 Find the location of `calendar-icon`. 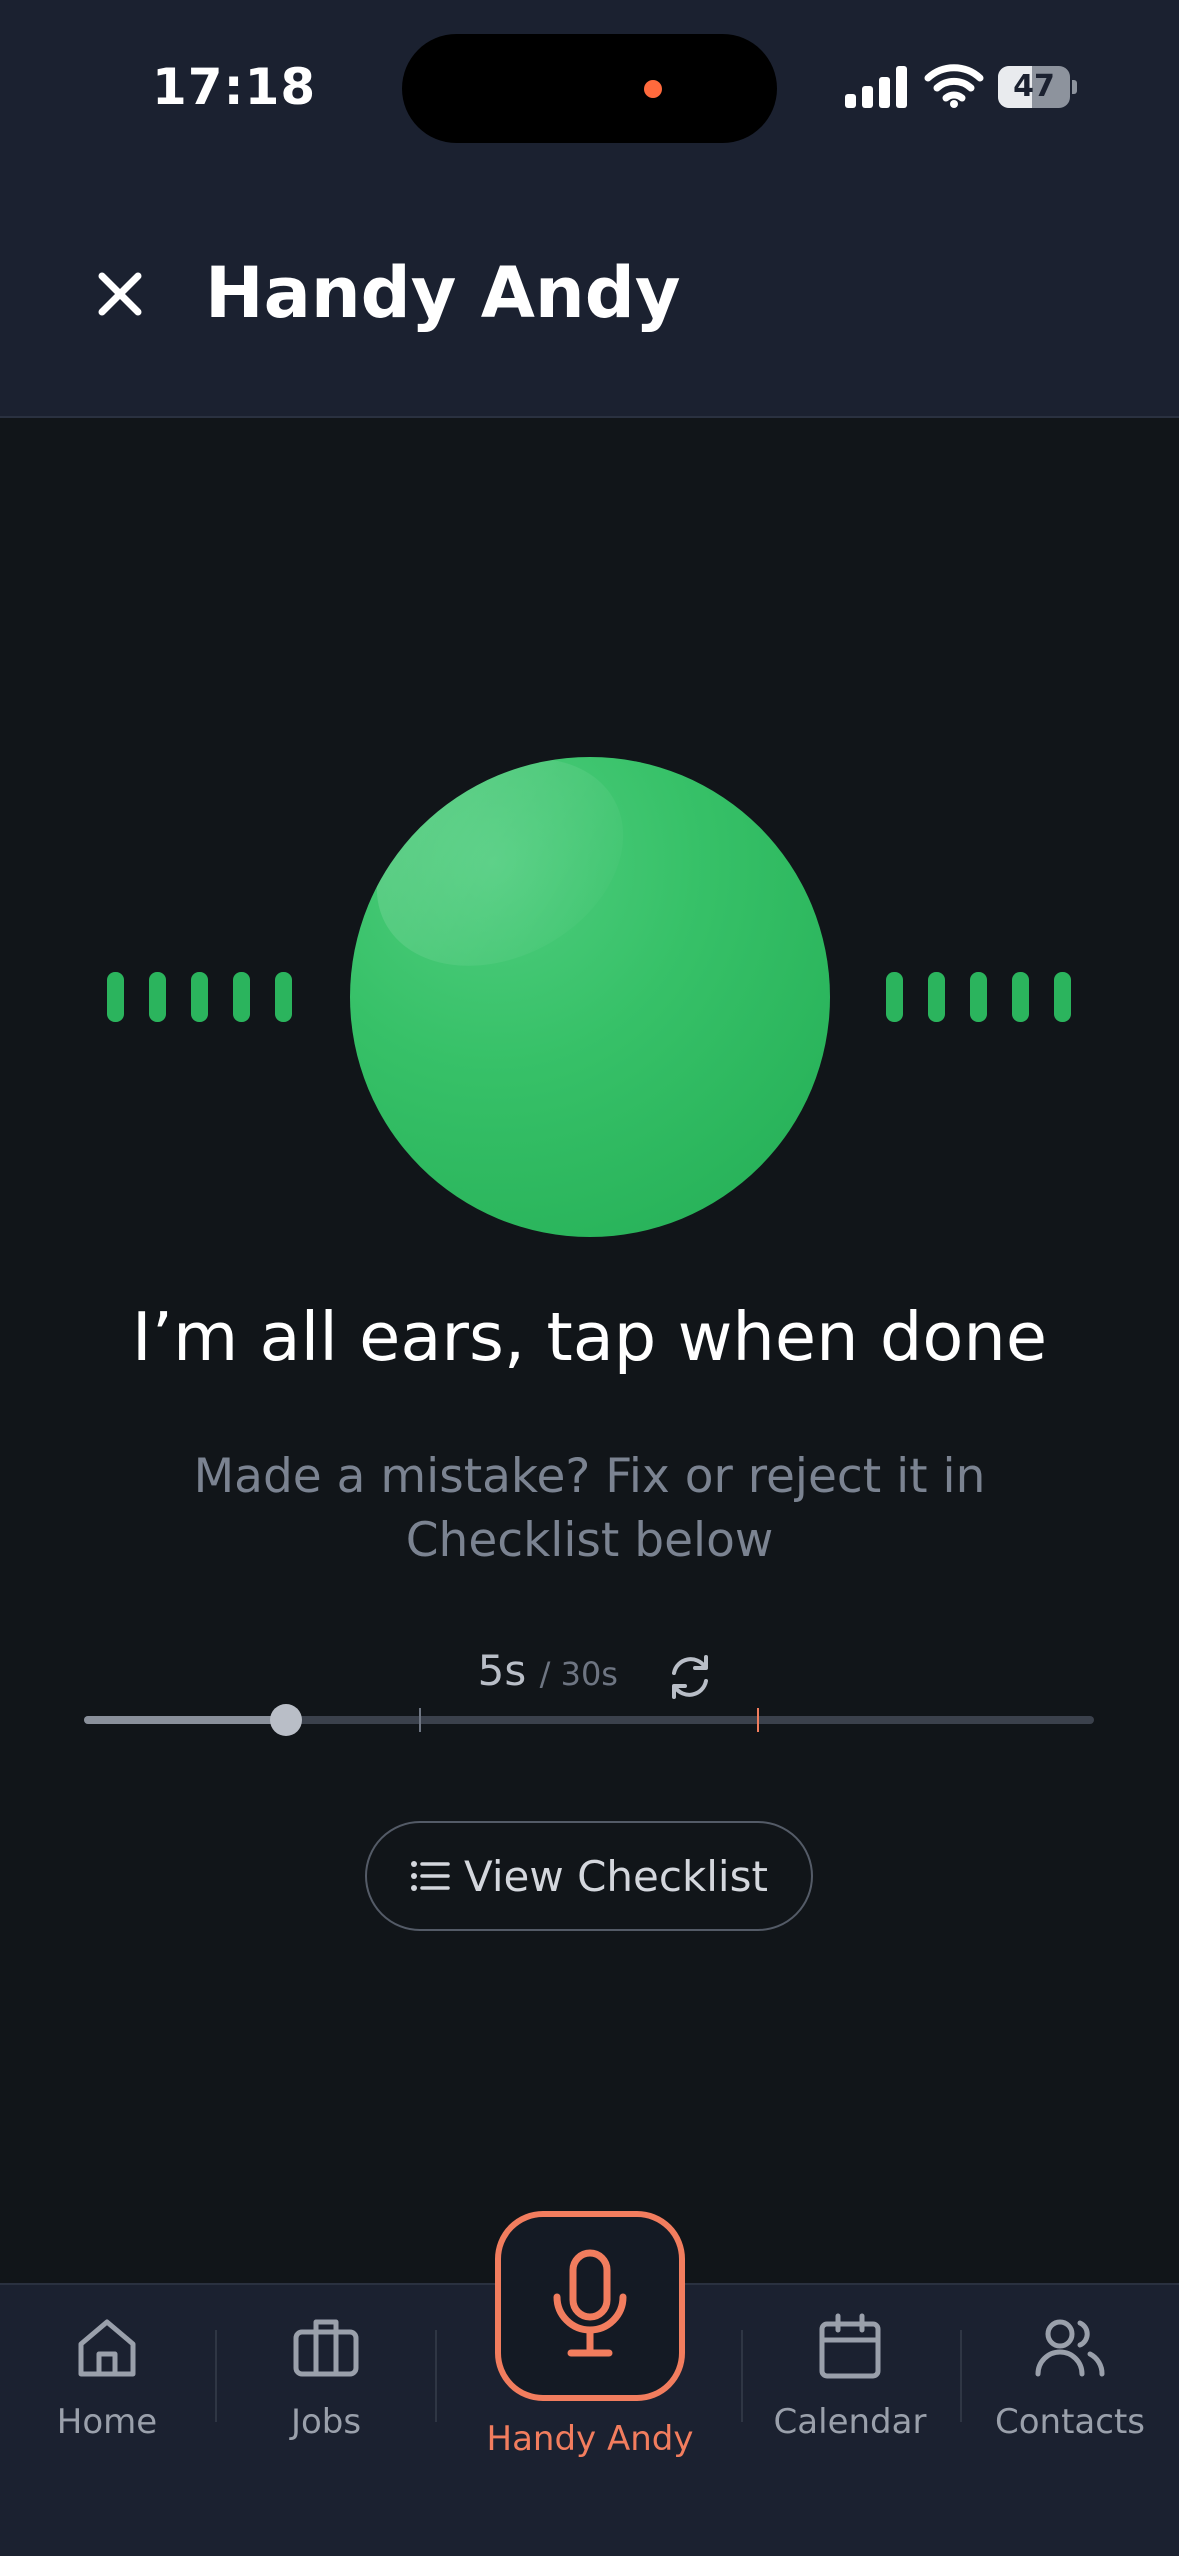

calendar-icon is located at coordinates (850, 2346).